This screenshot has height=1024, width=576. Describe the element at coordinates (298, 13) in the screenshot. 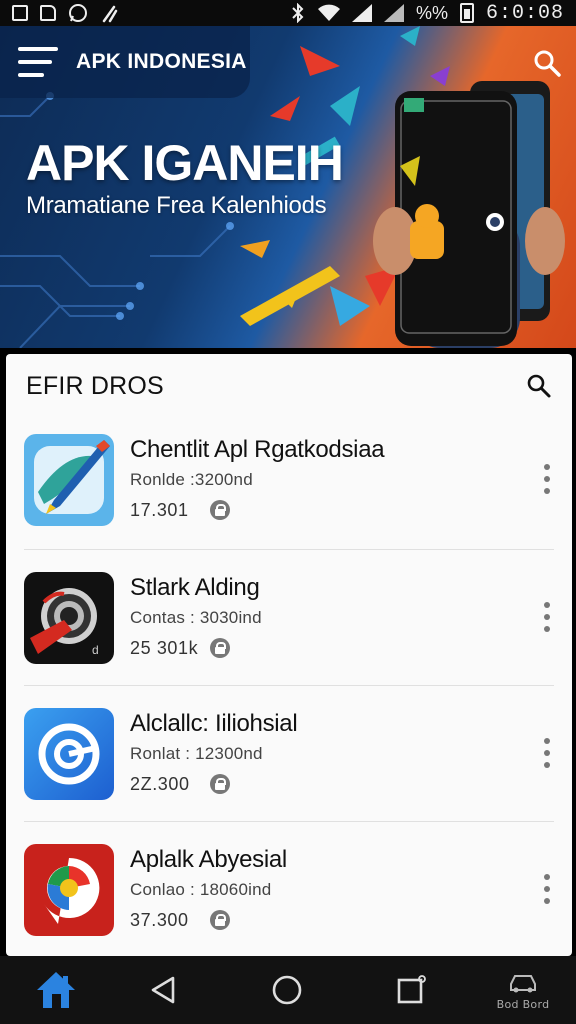

I see `bluetooth-icon` at that location.